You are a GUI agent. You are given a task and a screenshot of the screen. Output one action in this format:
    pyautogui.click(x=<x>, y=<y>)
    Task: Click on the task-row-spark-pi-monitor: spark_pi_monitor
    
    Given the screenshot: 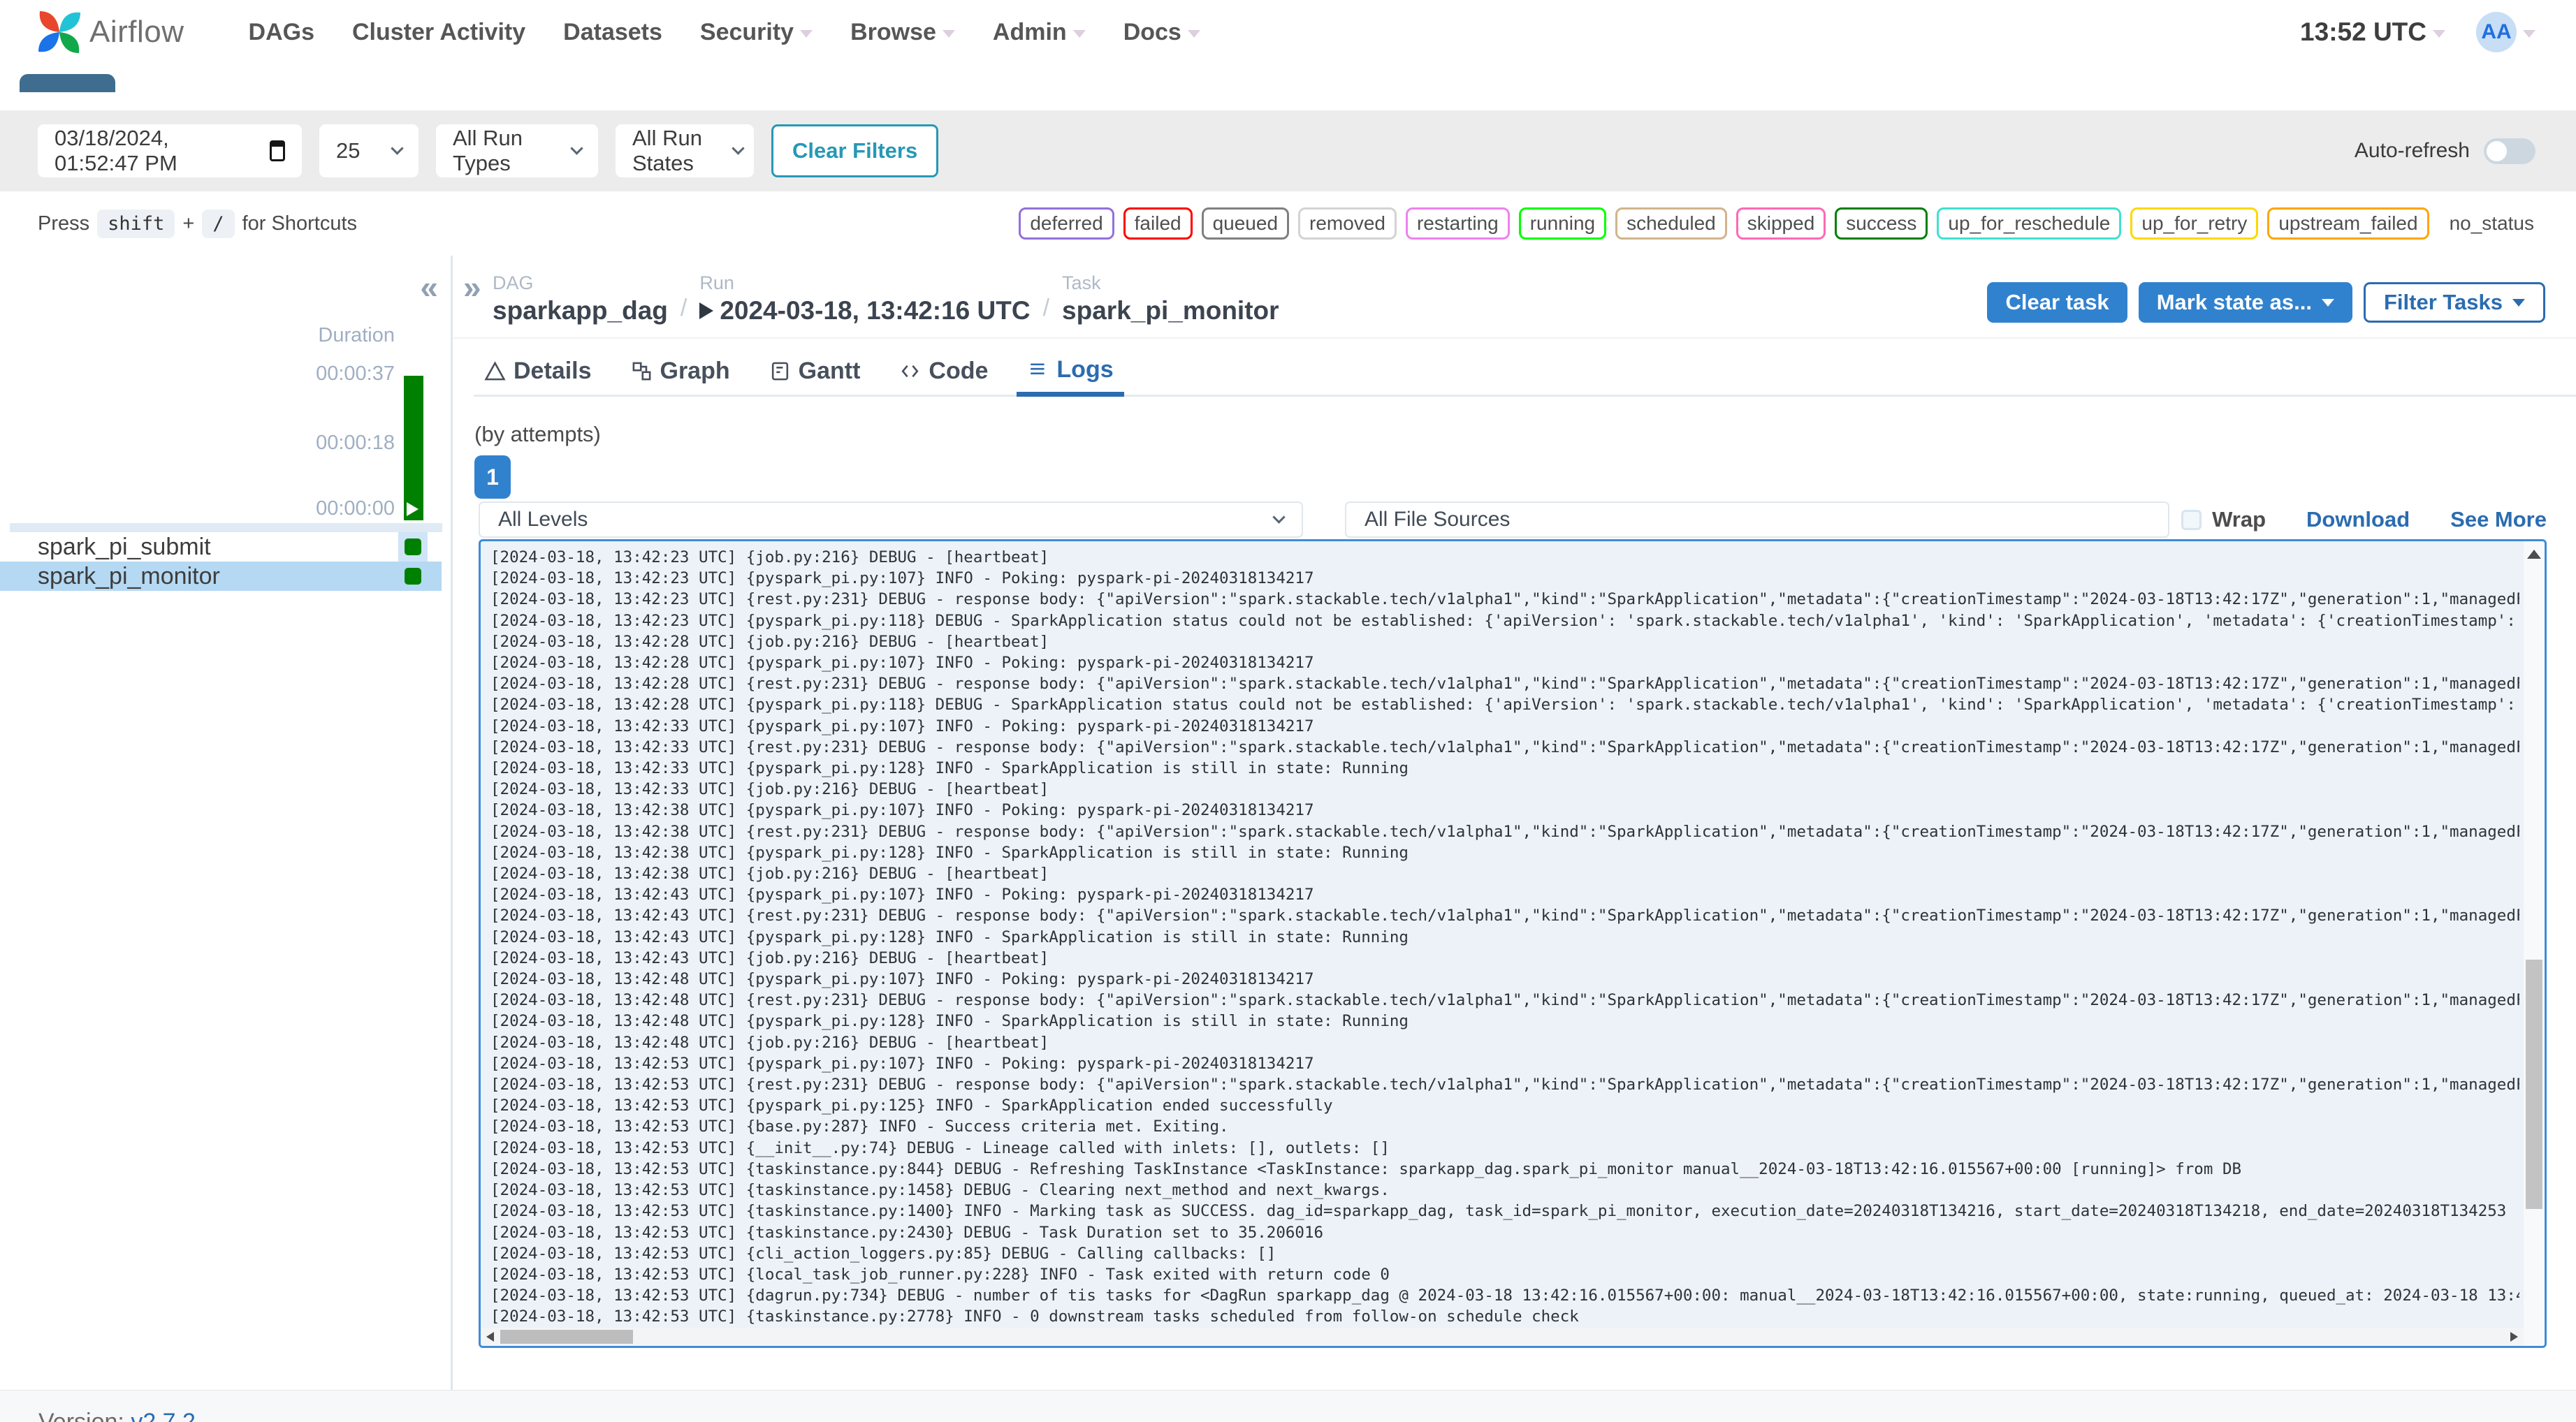 What is the action you would take?
    pyautogui.click(x=221, y=576)
    